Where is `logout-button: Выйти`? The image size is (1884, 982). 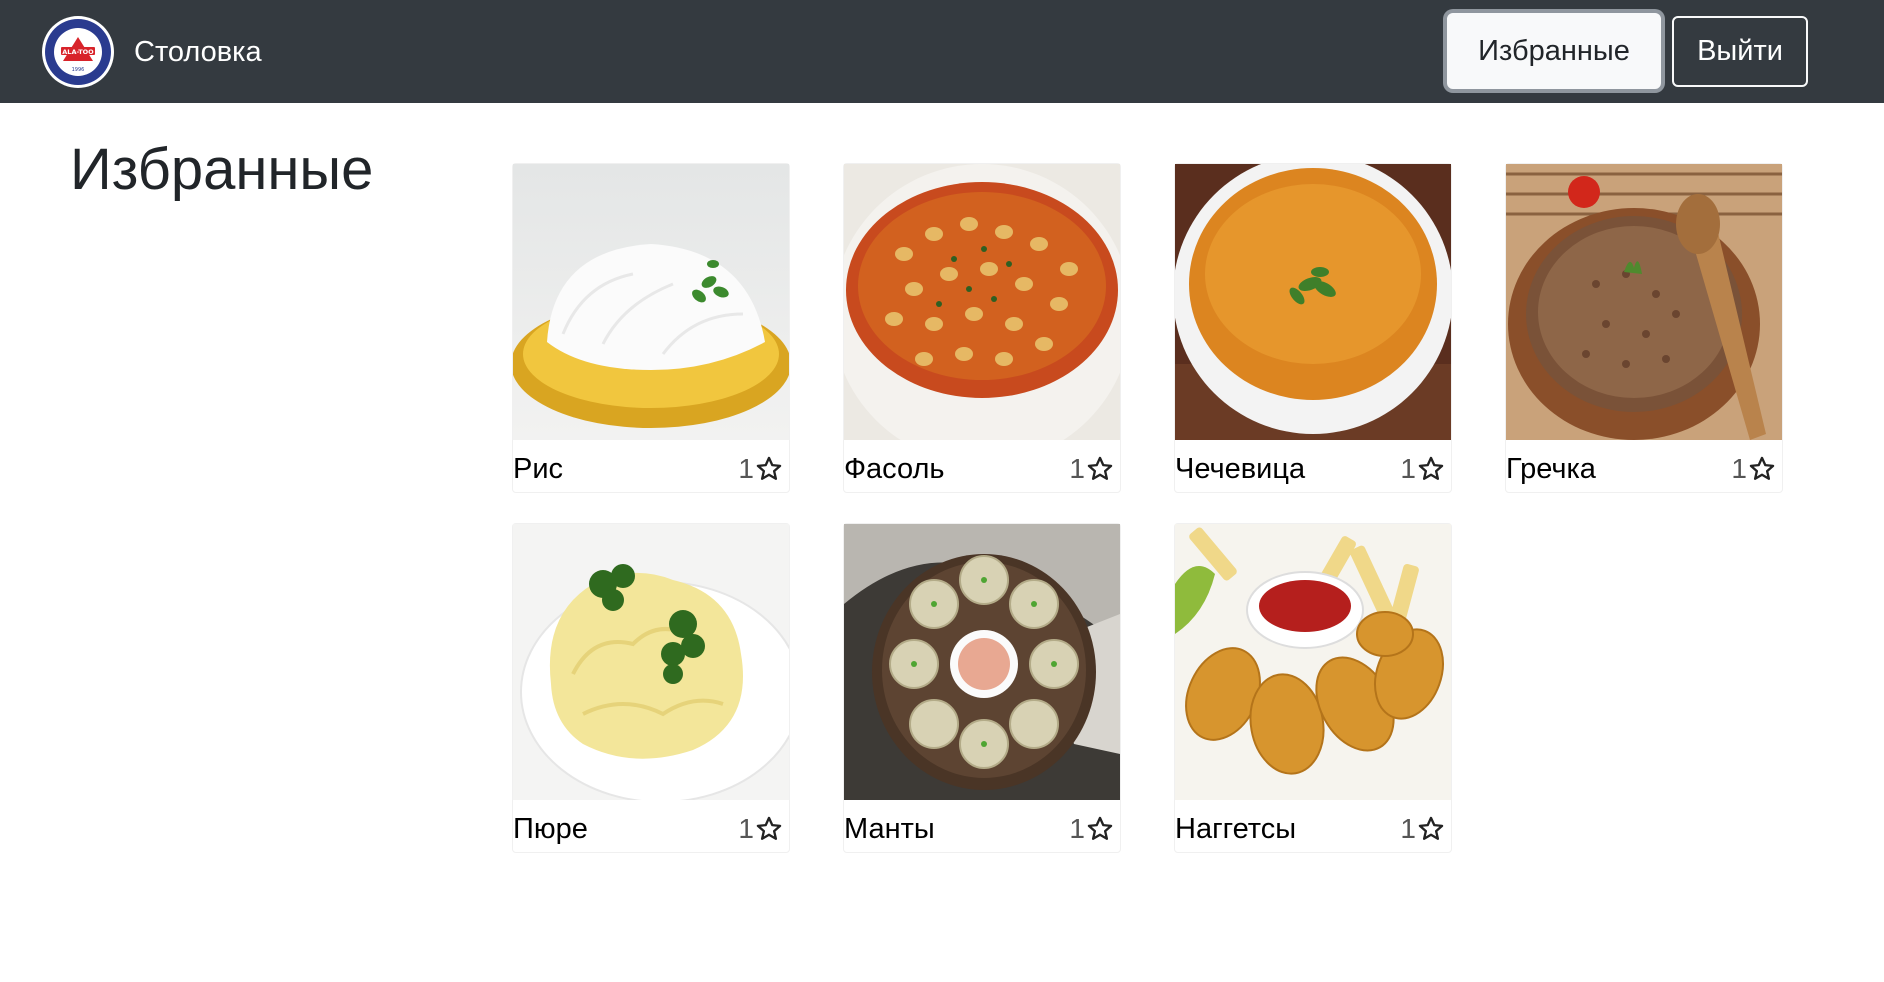
logout-button: Выйти is located at coordinates (1740, 51).